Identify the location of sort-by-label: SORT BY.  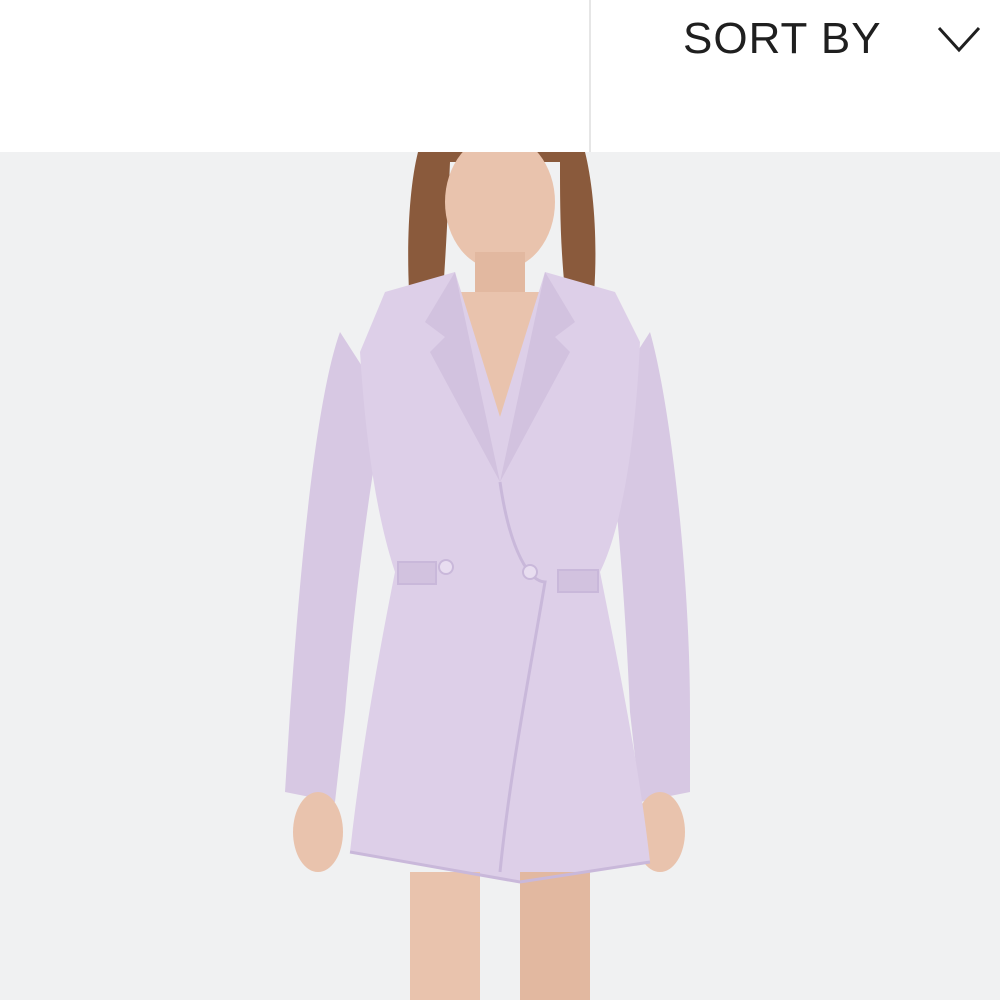
(782, 38).